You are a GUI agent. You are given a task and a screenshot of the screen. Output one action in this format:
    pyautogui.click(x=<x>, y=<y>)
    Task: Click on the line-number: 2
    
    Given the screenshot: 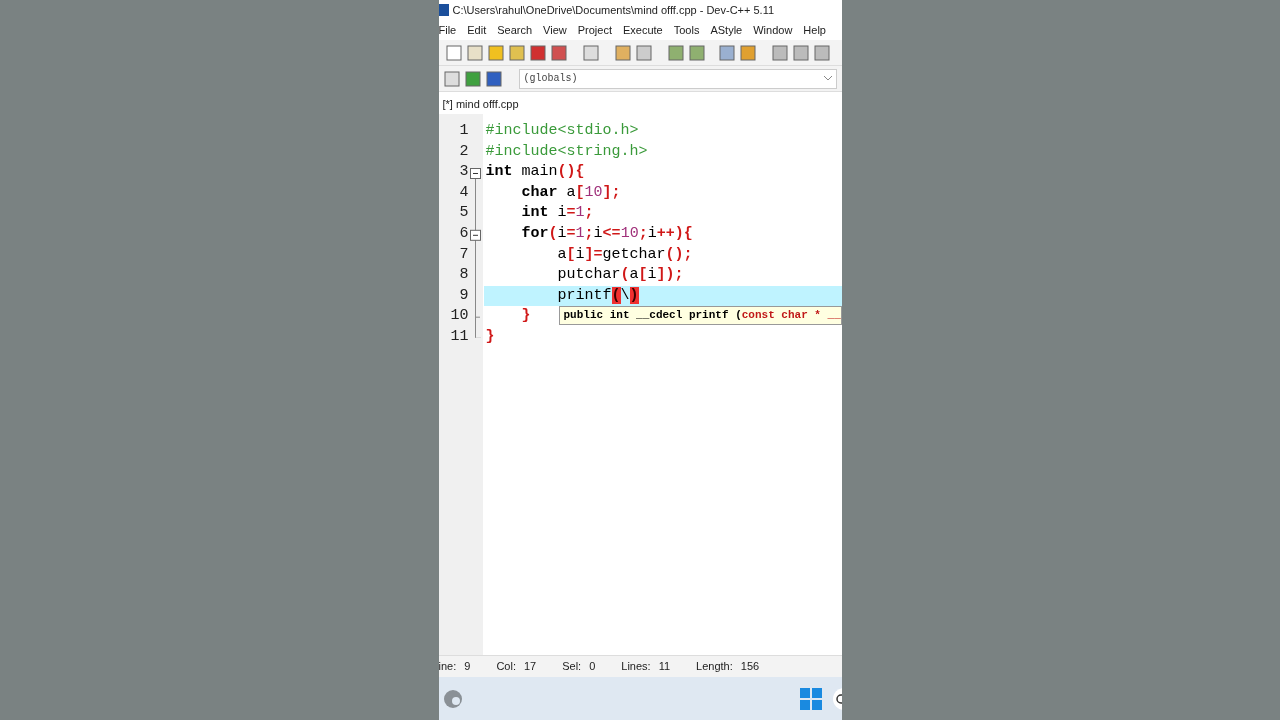 What is the action you would take?
    pyautogui.click(x=464, y=151)
    